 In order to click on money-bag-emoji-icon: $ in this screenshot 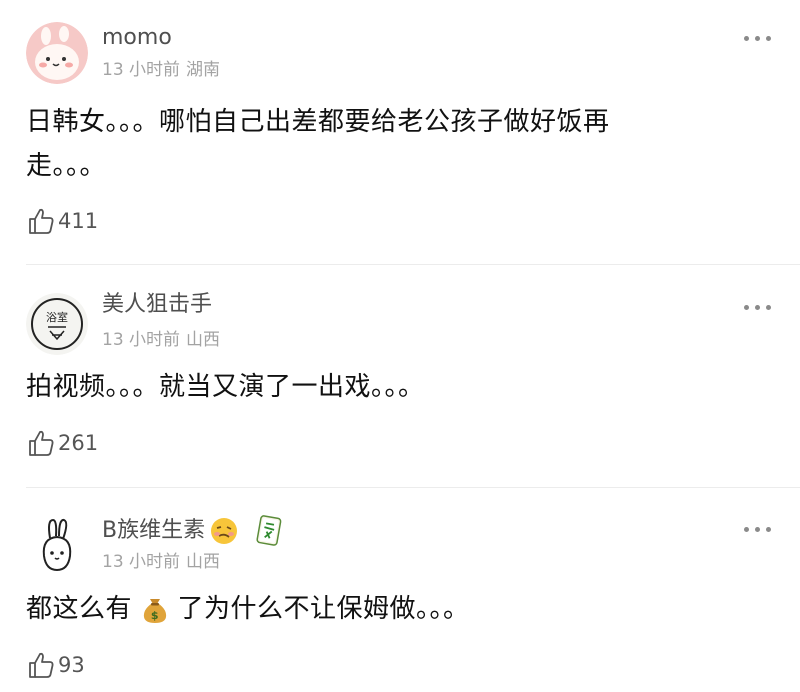, I will do `click(154, 610)`.